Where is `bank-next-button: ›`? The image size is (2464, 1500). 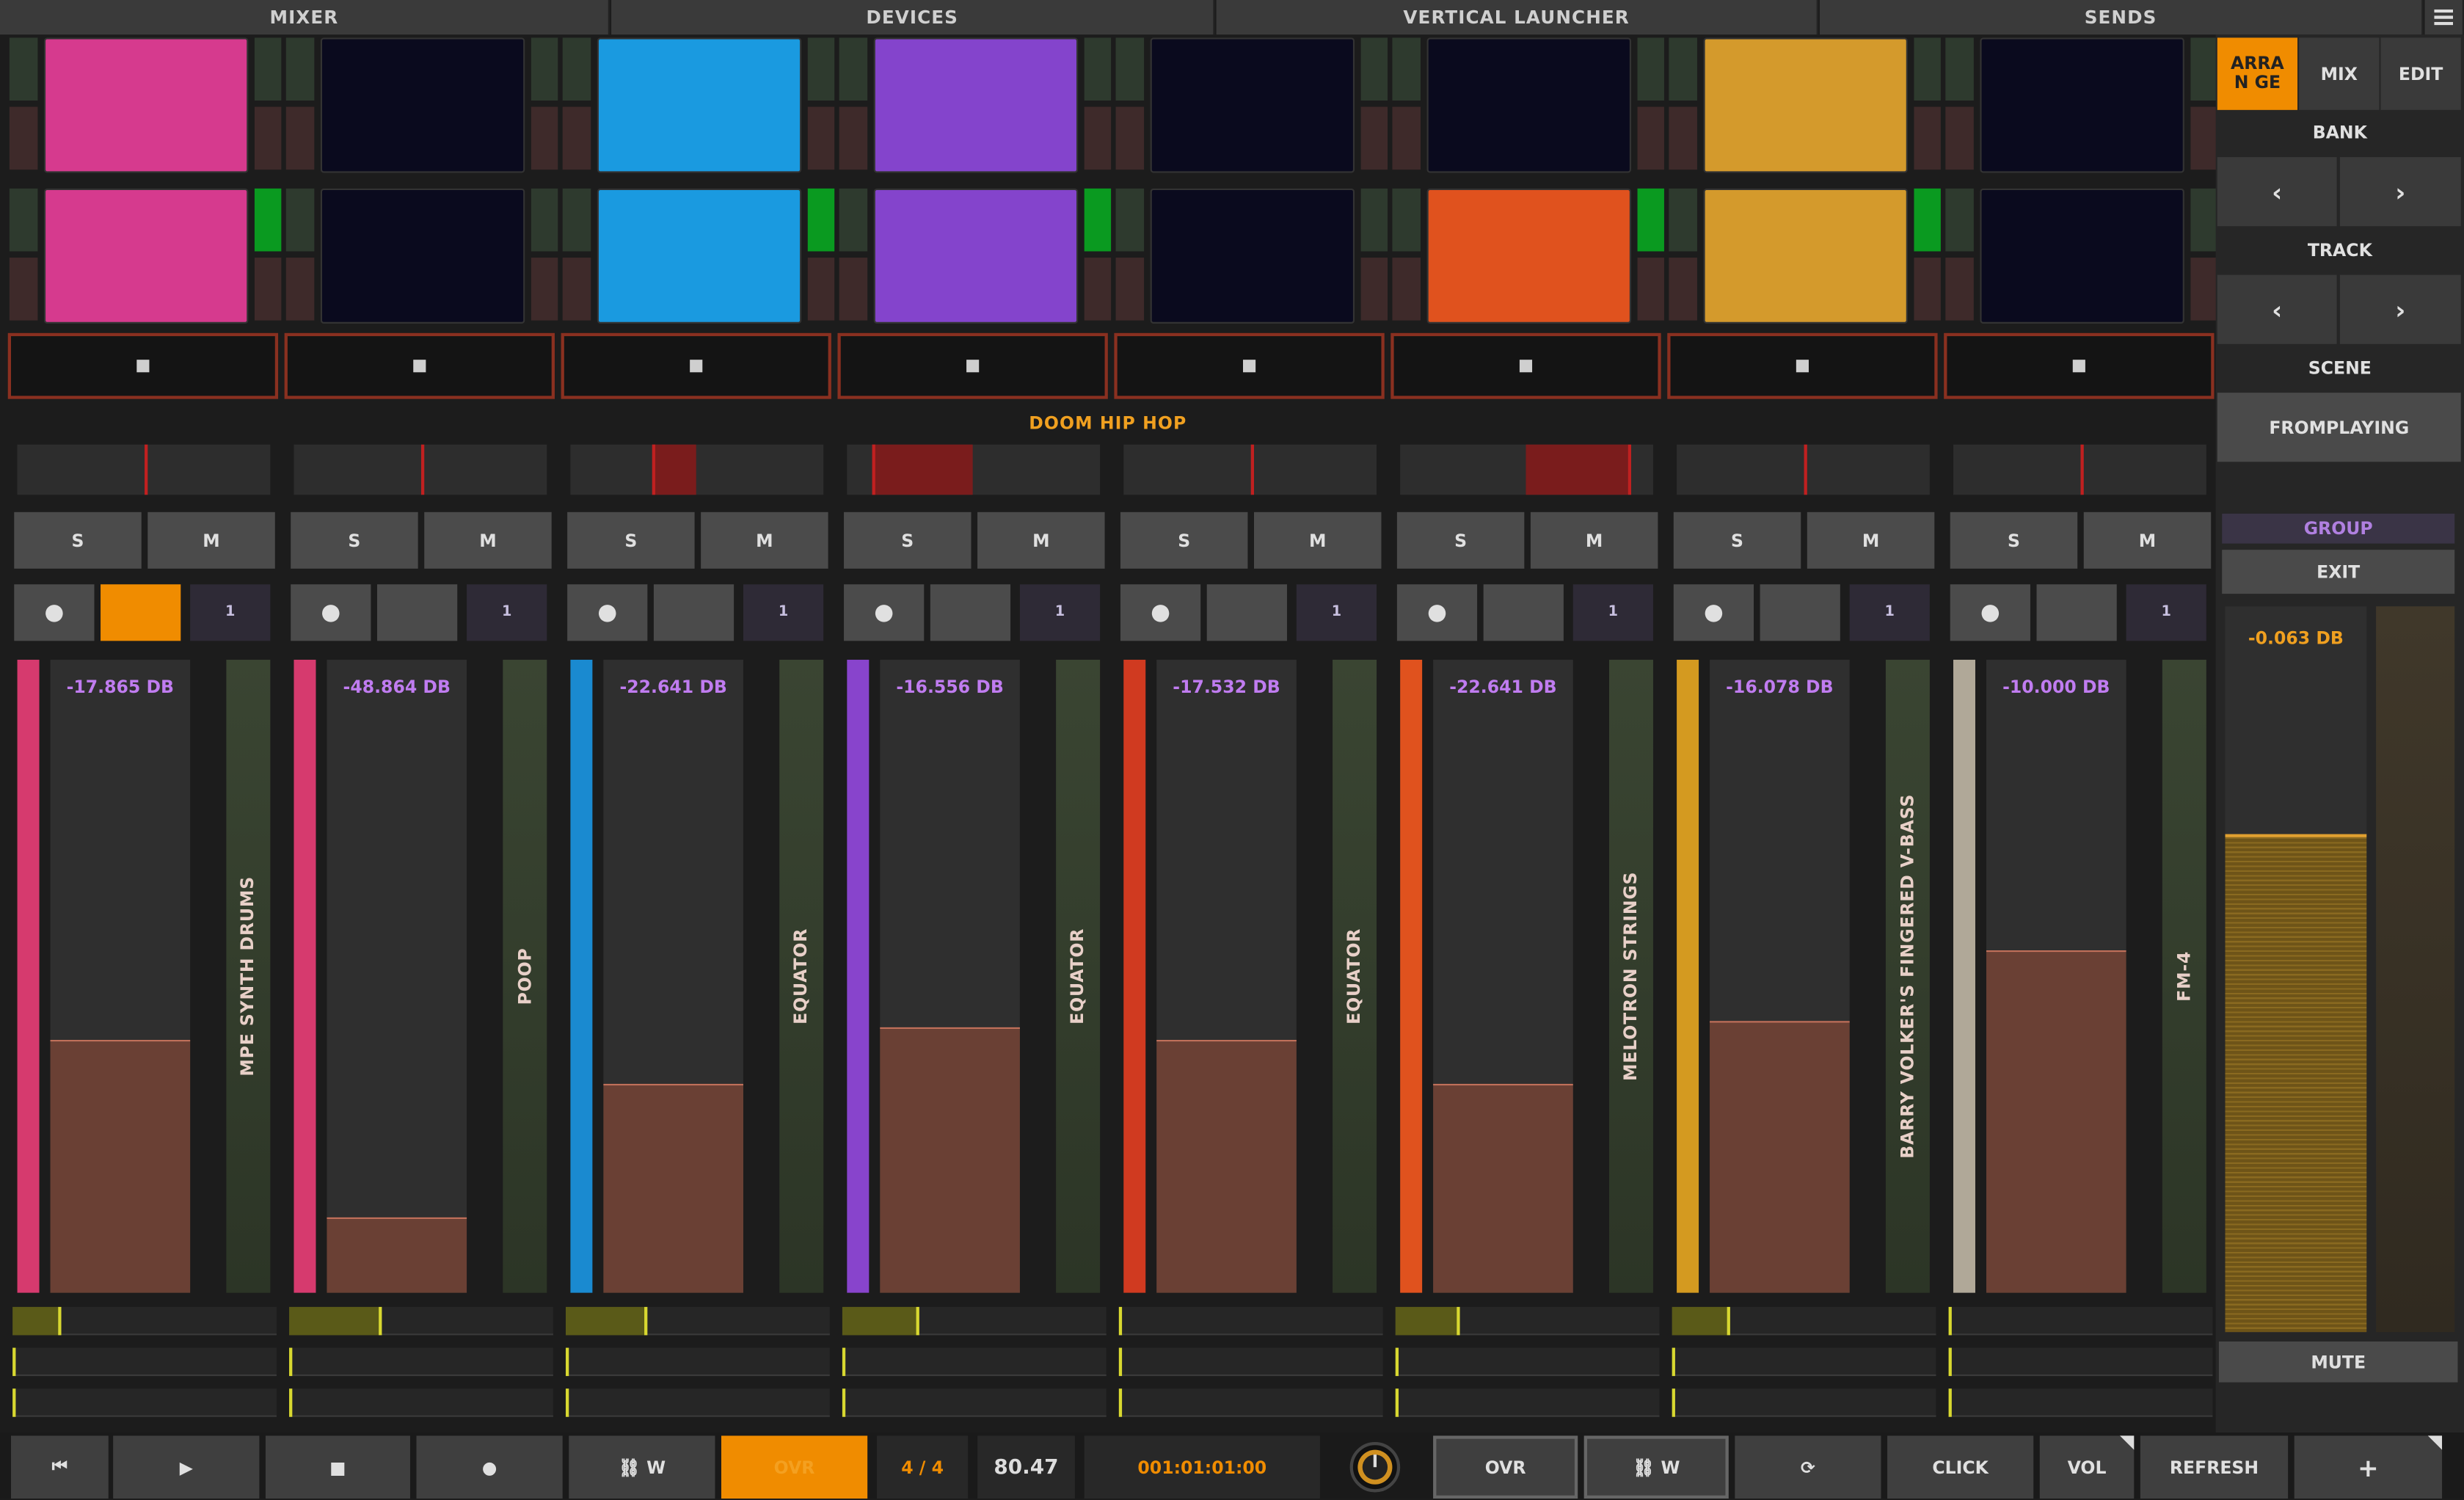
bank-next-button: › is located at coordinates (2400, 192).